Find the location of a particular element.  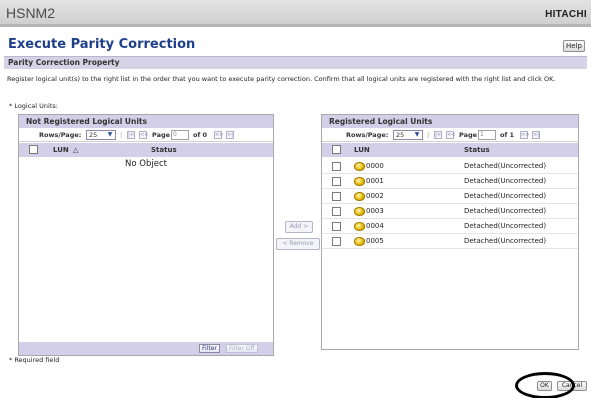

right-column-header: LUN Status is located at coordinates (450, 150).